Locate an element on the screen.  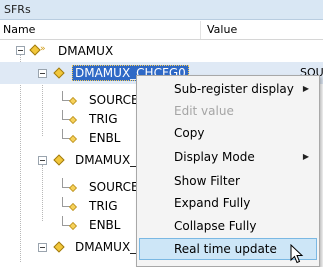
menu-item-sub-register-display: Sub-register display ▶ is located at coordinates (228, 89).